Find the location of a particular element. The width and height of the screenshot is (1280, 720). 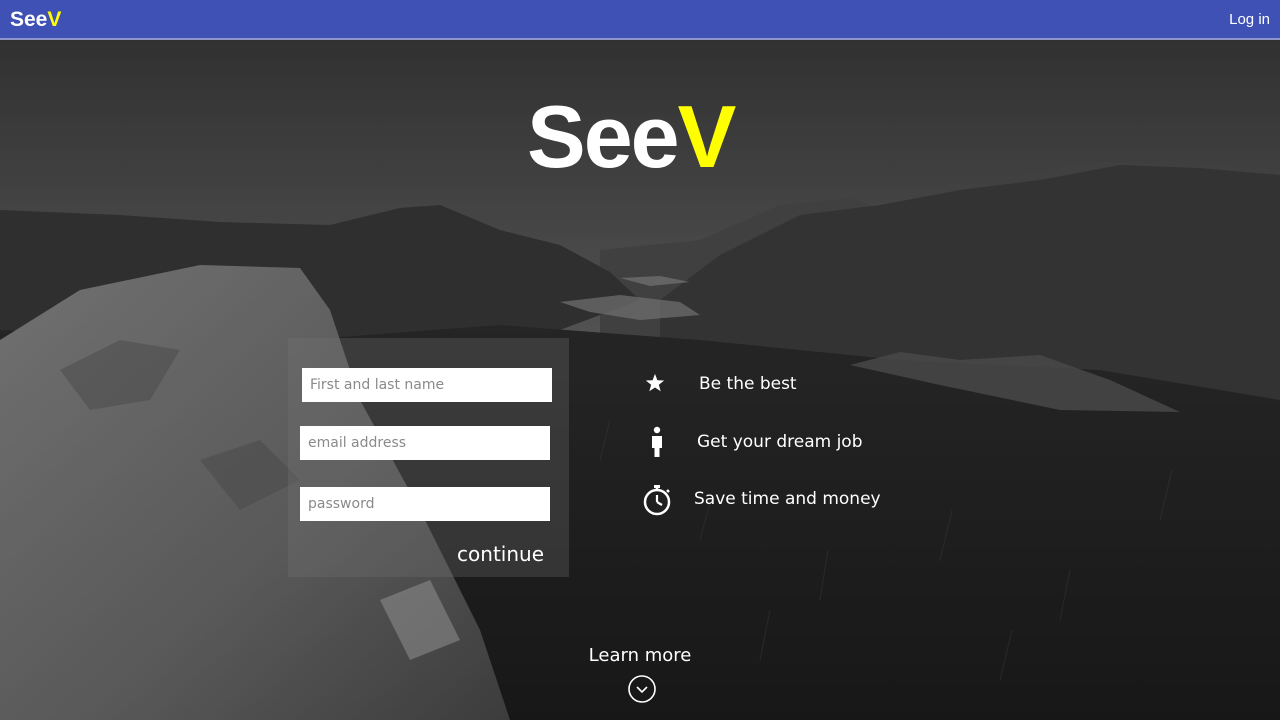

login-link: Log in is located at coordinates (1249, 20).